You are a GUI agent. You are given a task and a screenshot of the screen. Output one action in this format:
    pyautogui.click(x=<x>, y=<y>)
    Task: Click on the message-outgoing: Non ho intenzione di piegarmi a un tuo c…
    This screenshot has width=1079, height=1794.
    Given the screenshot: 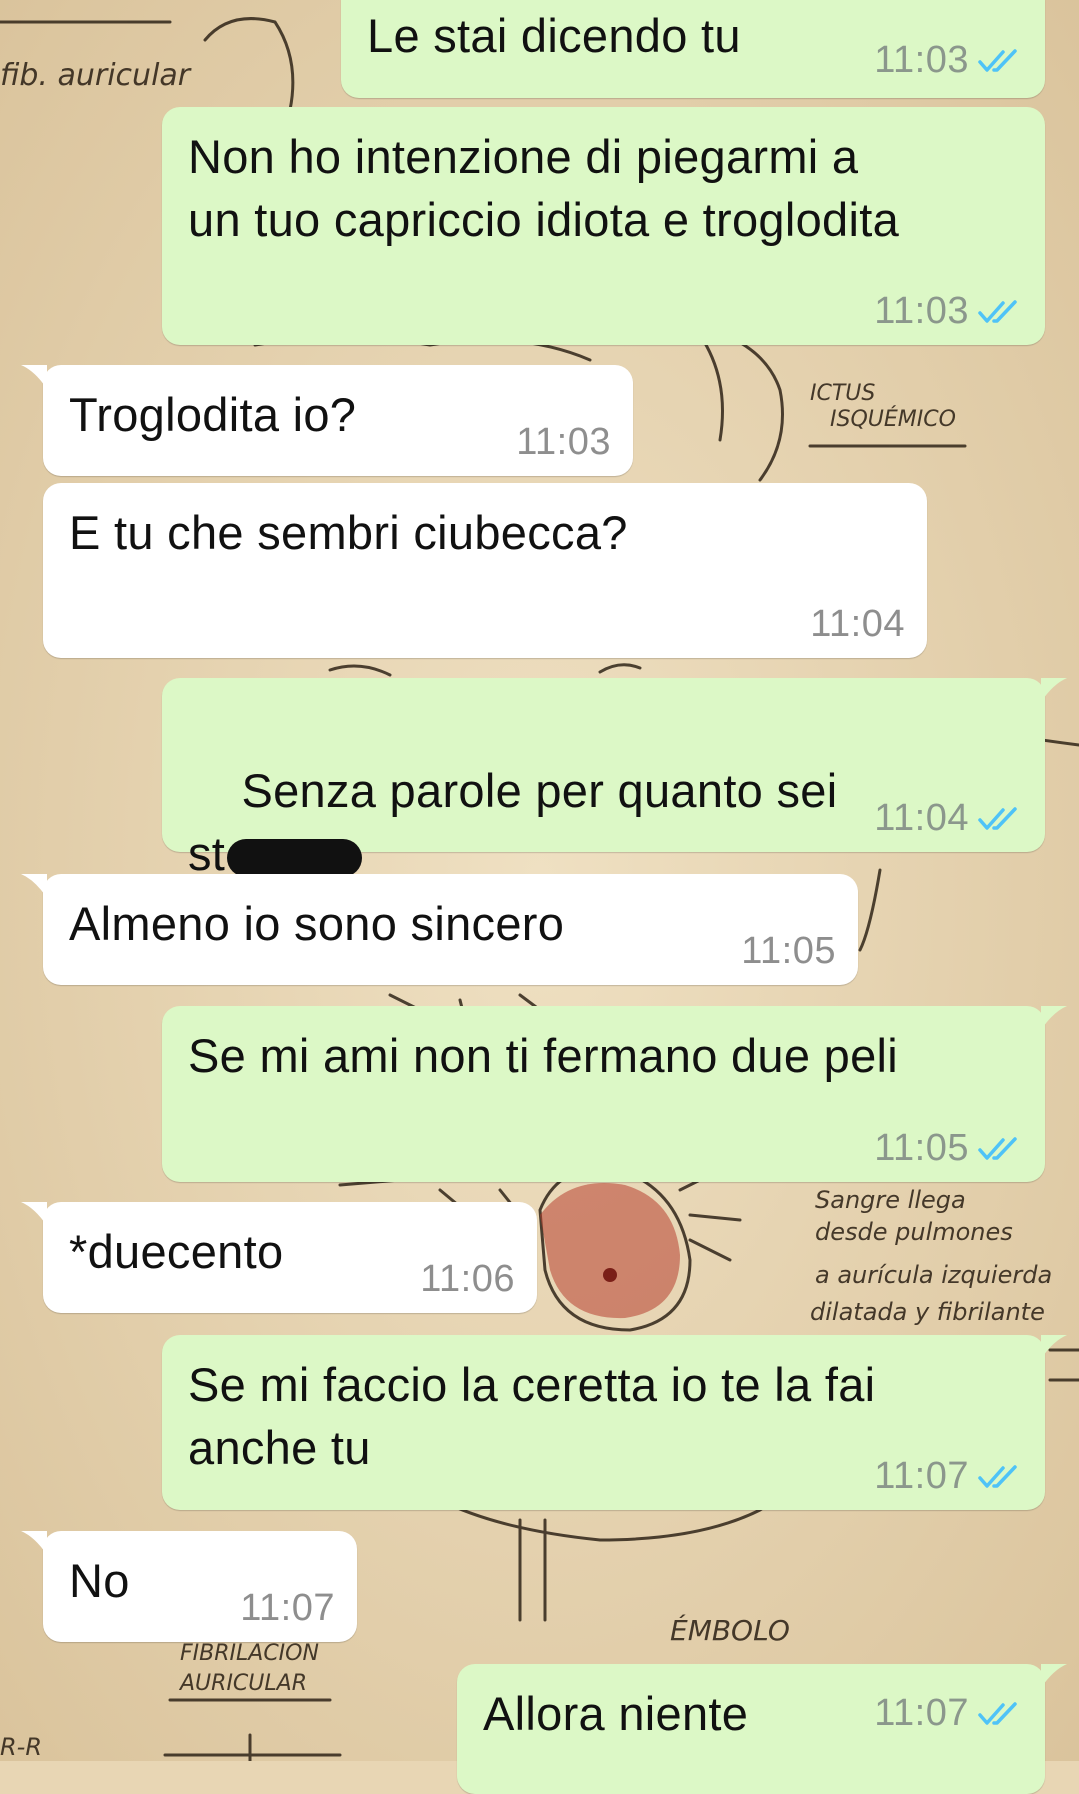 What is the action you would take?
    pyautogui.click(x=603, y=226)
    